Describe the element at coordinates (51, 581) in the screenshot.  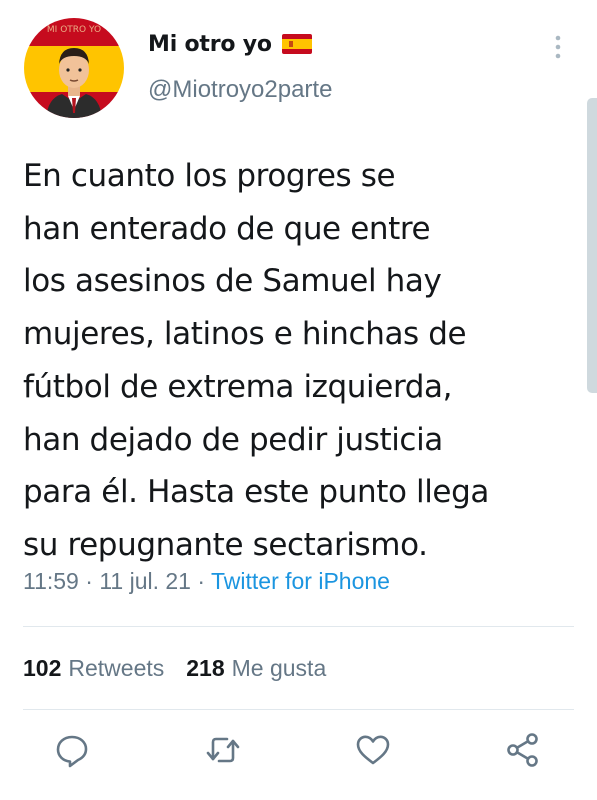
I see `tweet-time: 11:59` at that location.